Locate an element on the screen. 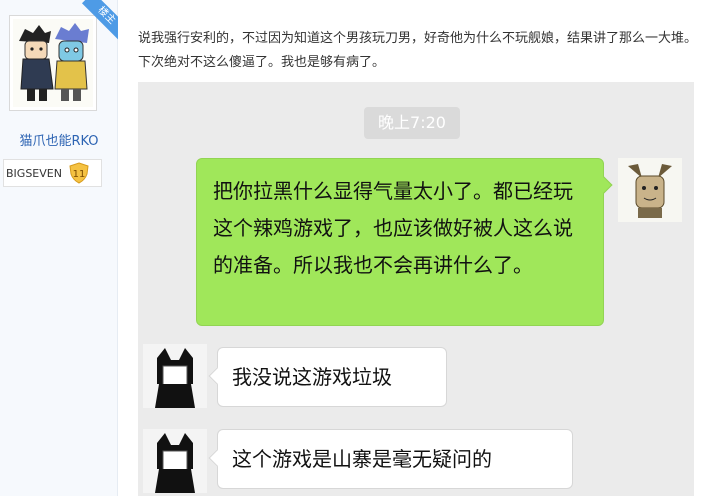 This screenshot has height=496, width=712. chat-message-received: 这个游戏是山寨是毫无疑问的 is located at coordinates (390, 459).